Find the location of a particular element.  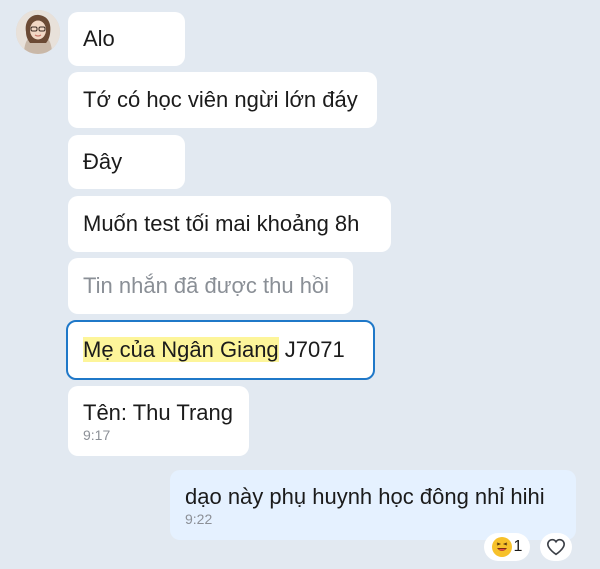

sender-avatar is located at coordinates (38, 32).